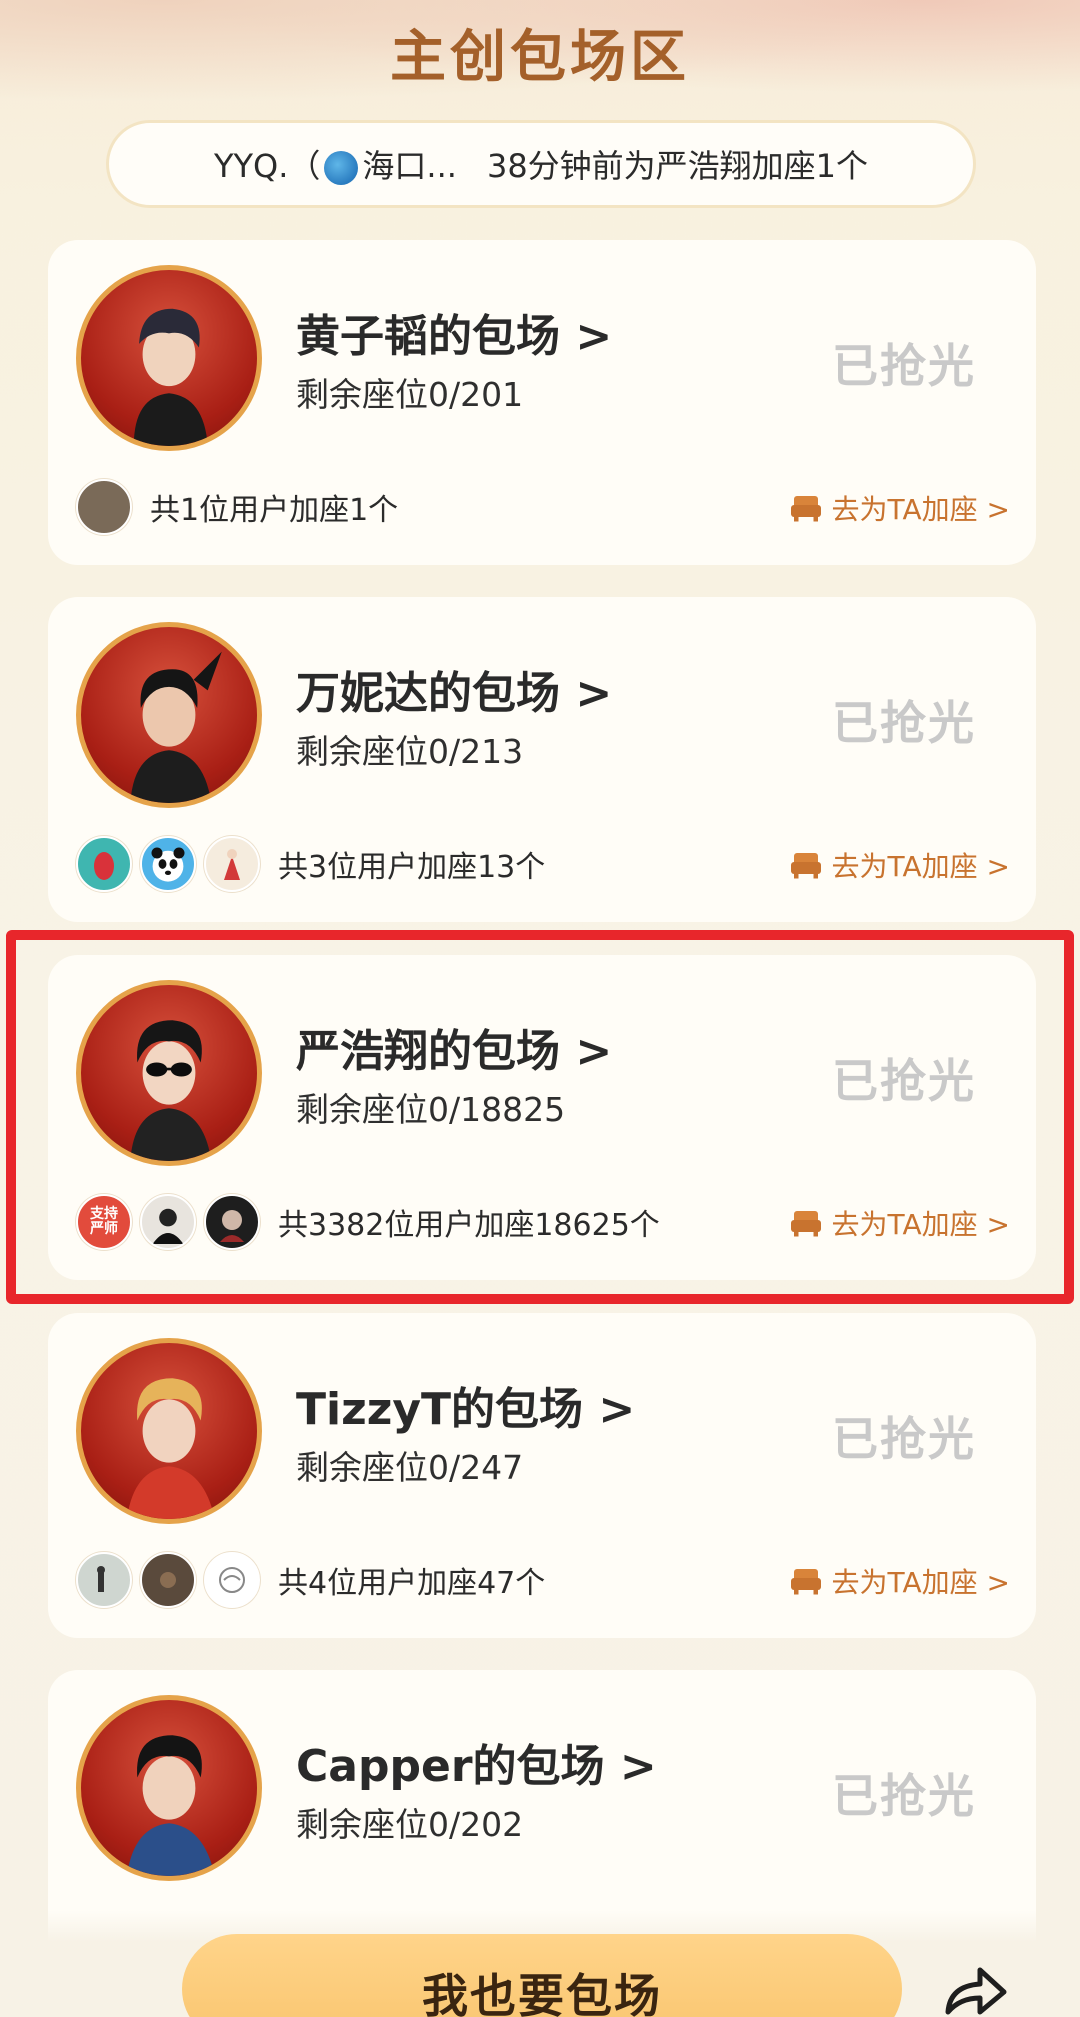 Image resolution: width=1080 pixels, height=2017 pixels. What do you see at coordinates (476, 1762) in the screenshot?
I see `host-name-link: Capper的包场 >` at bounding box center [476, 1762].